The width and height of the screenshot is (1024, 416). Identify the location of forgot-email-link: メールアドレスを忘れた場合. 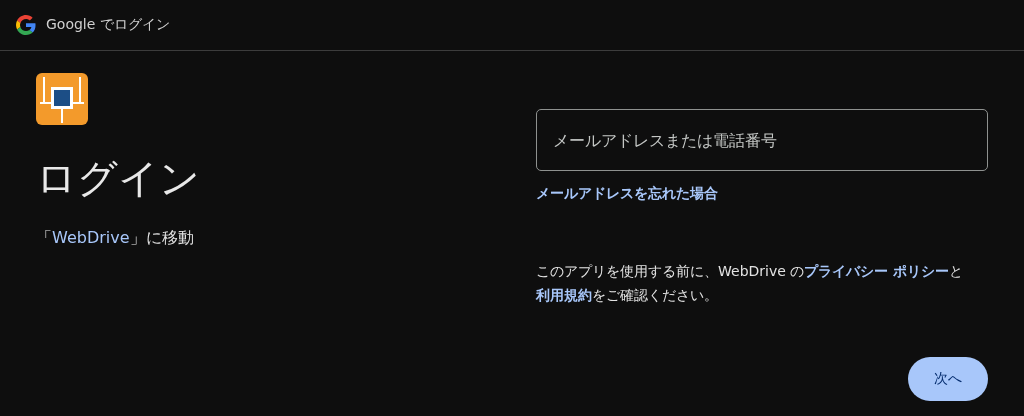
(627, 194).